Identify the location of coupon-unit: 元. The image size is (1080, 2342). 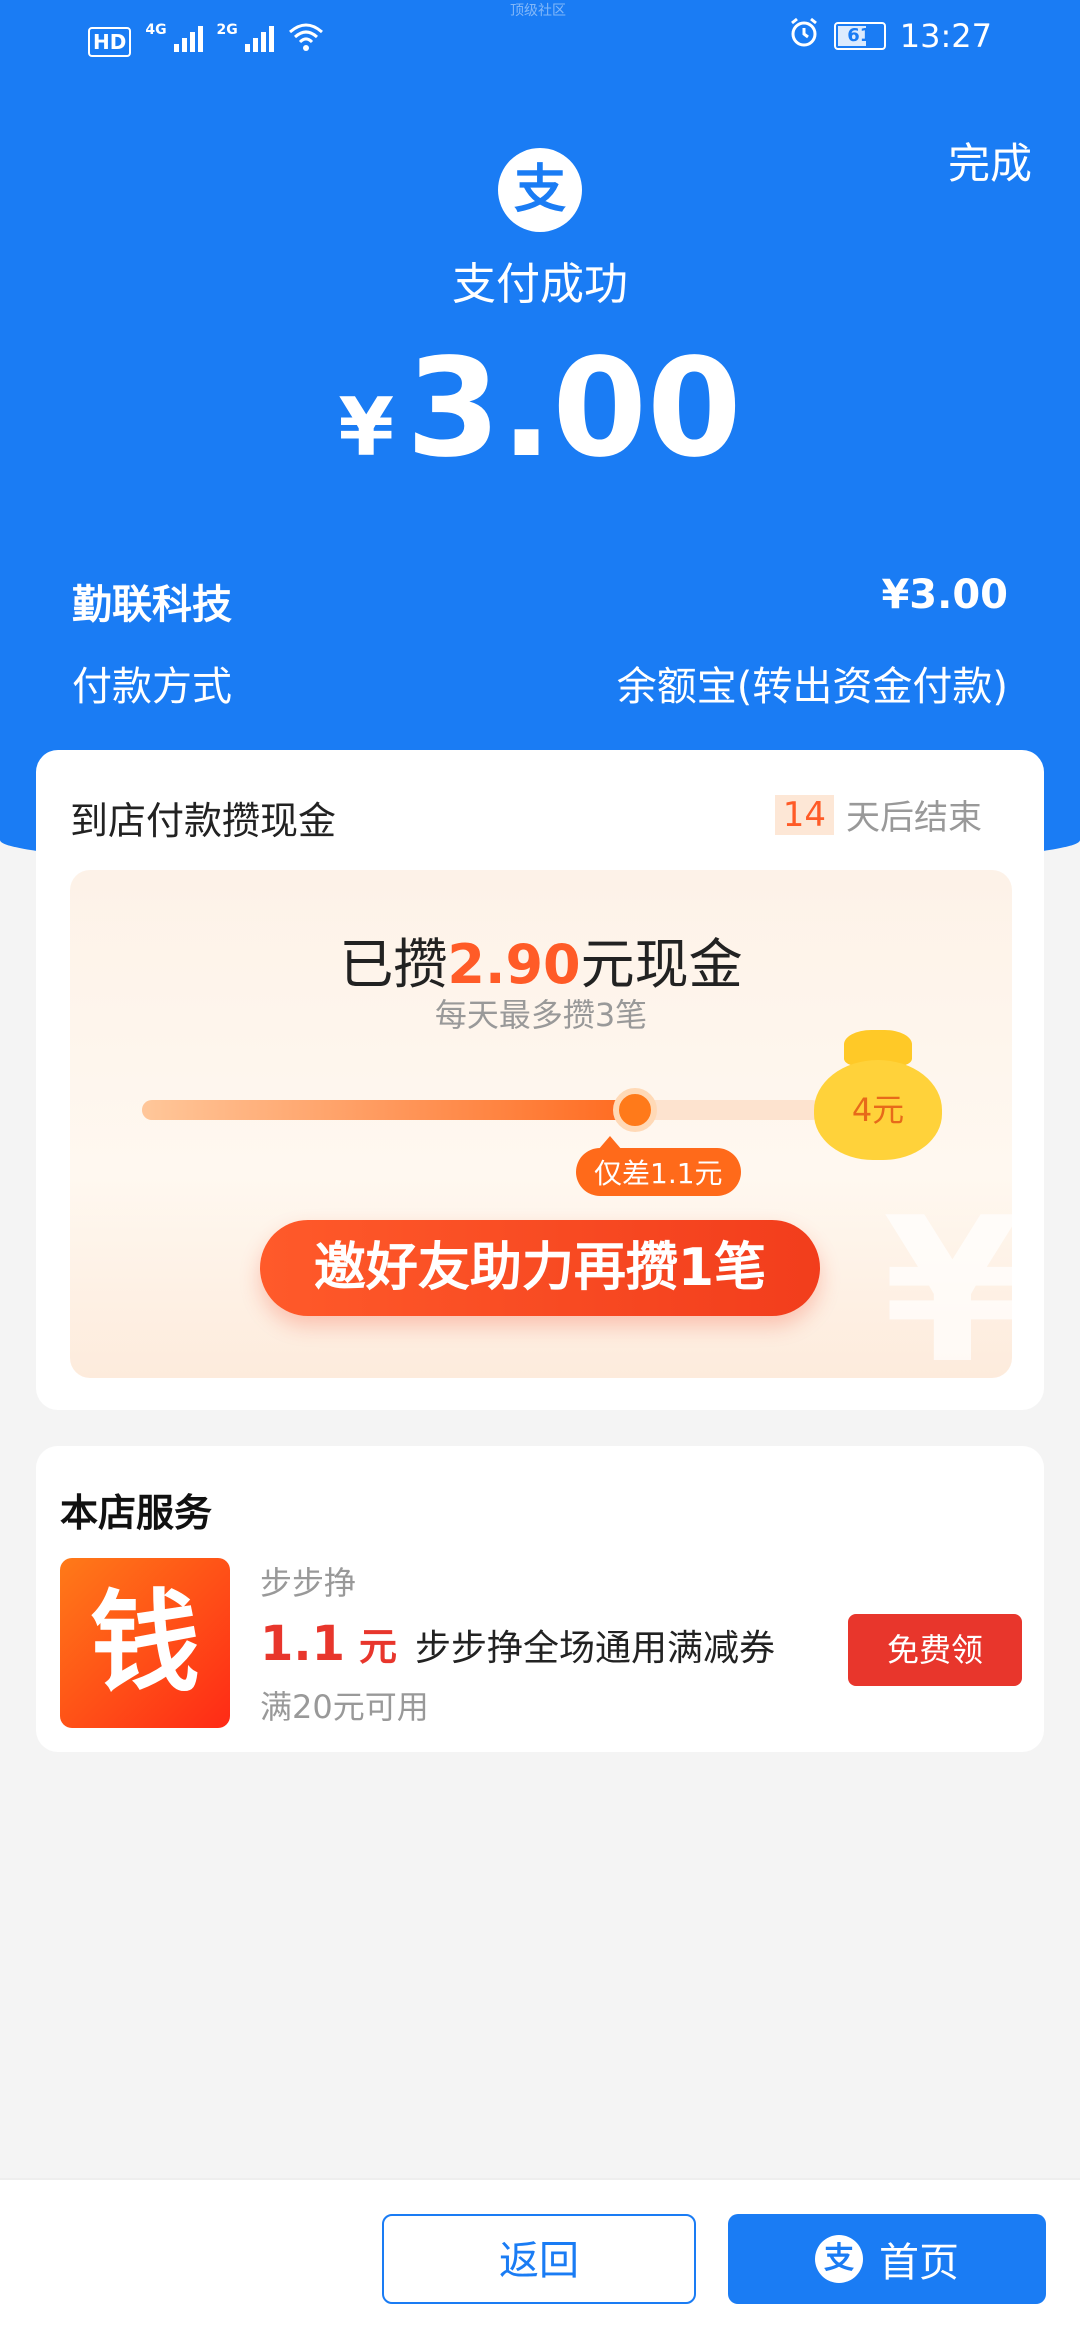
(378, 1647).